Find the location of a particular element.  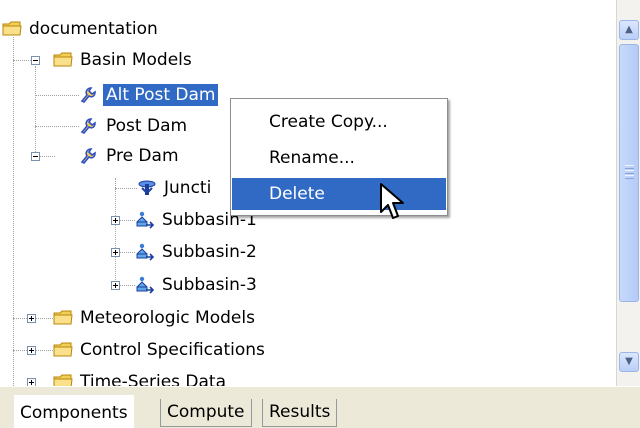

tree-item-label: Subbasin-2 is located at coordinates (209, 252).